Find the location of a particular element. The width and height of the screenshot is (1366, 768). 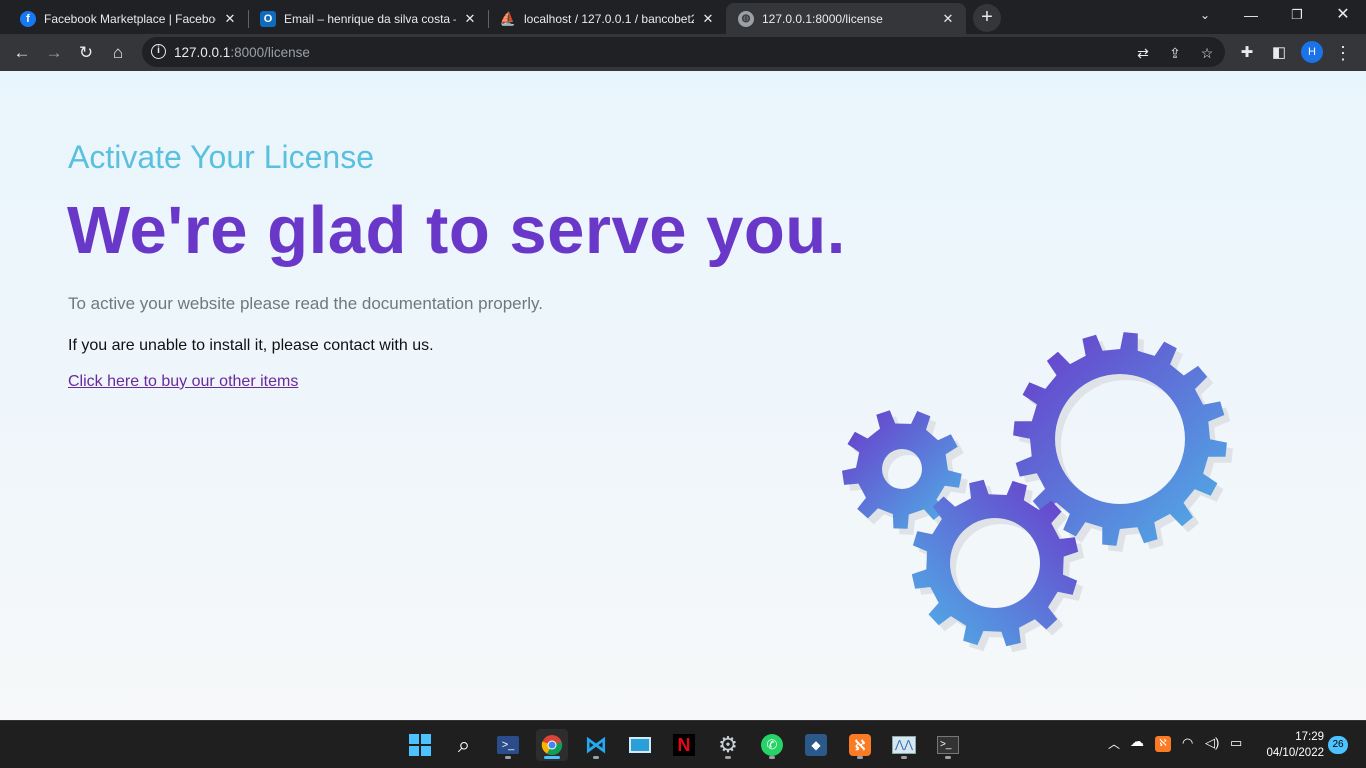

home-button: ⌂ is located at coordinates (118, 53).